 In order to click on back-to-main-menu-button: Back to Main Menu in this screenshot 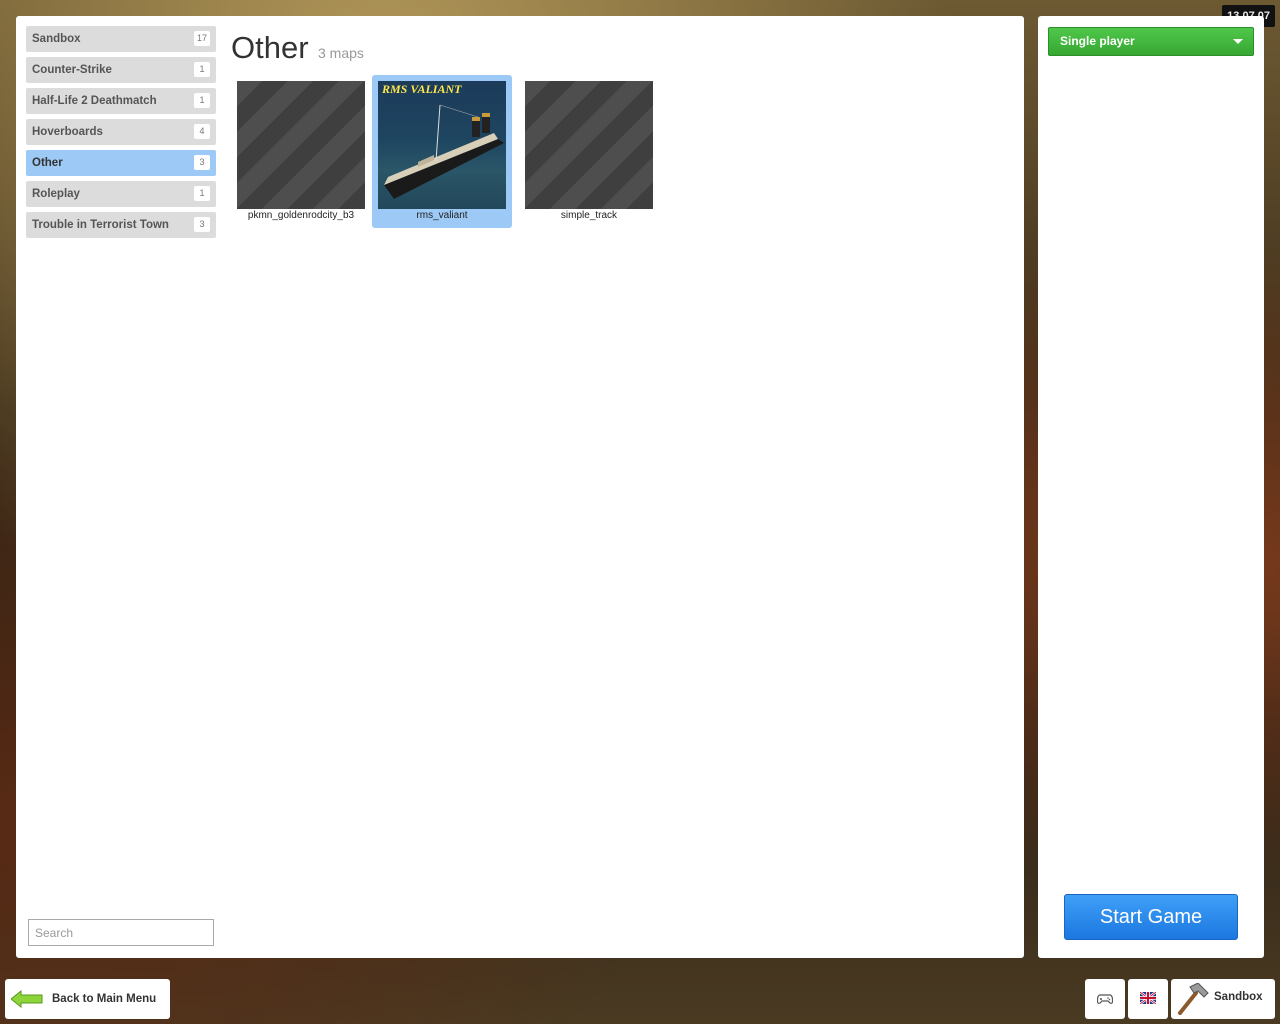, I will do `click(87, 999)`.